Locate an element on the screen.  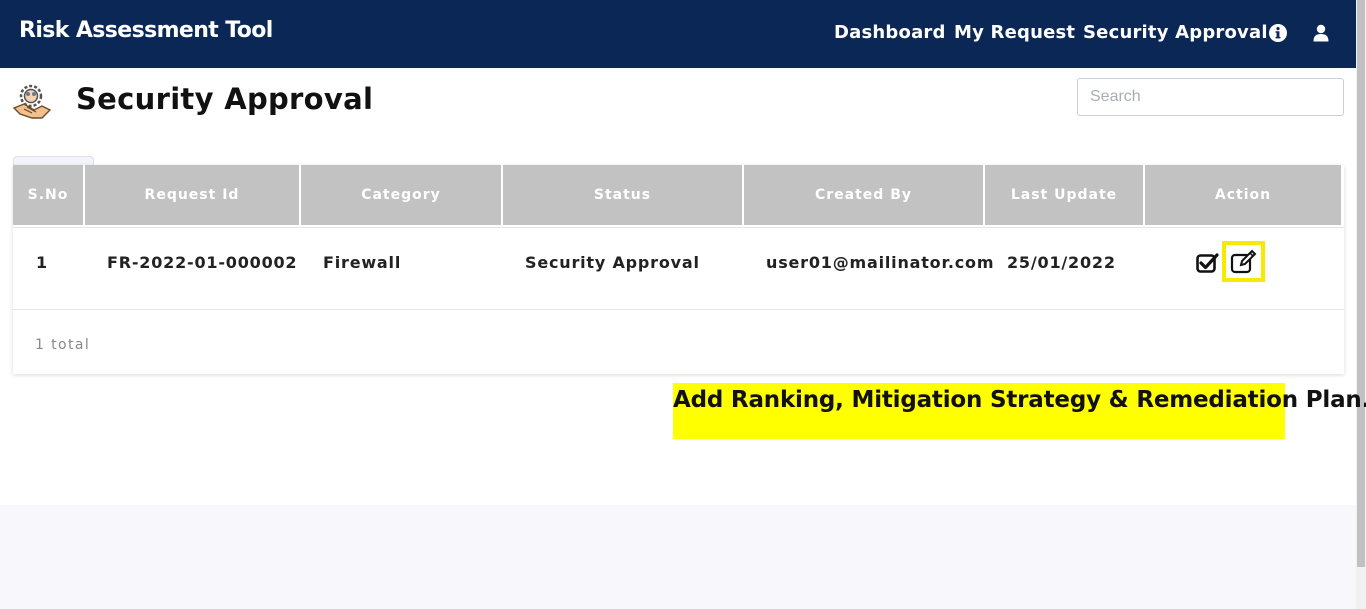
page-scrollbar is located at coordinates (1361, 304).